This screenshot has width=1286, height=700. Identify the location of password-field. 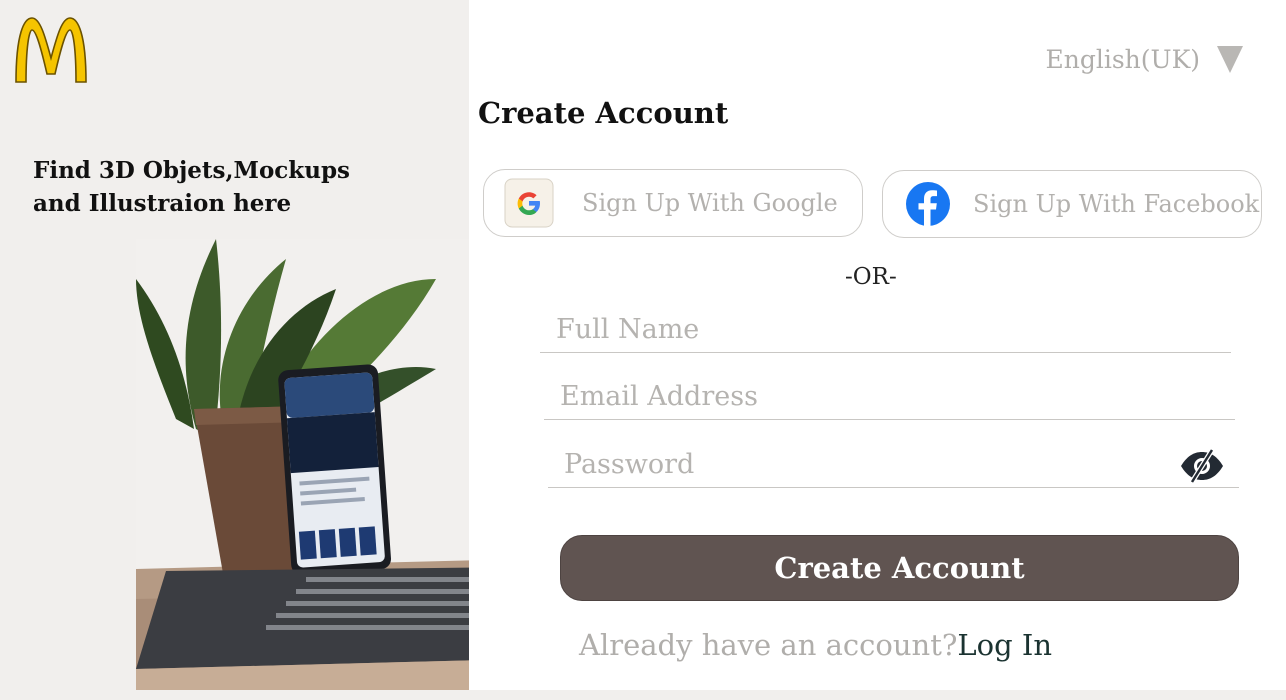
(895, 465).